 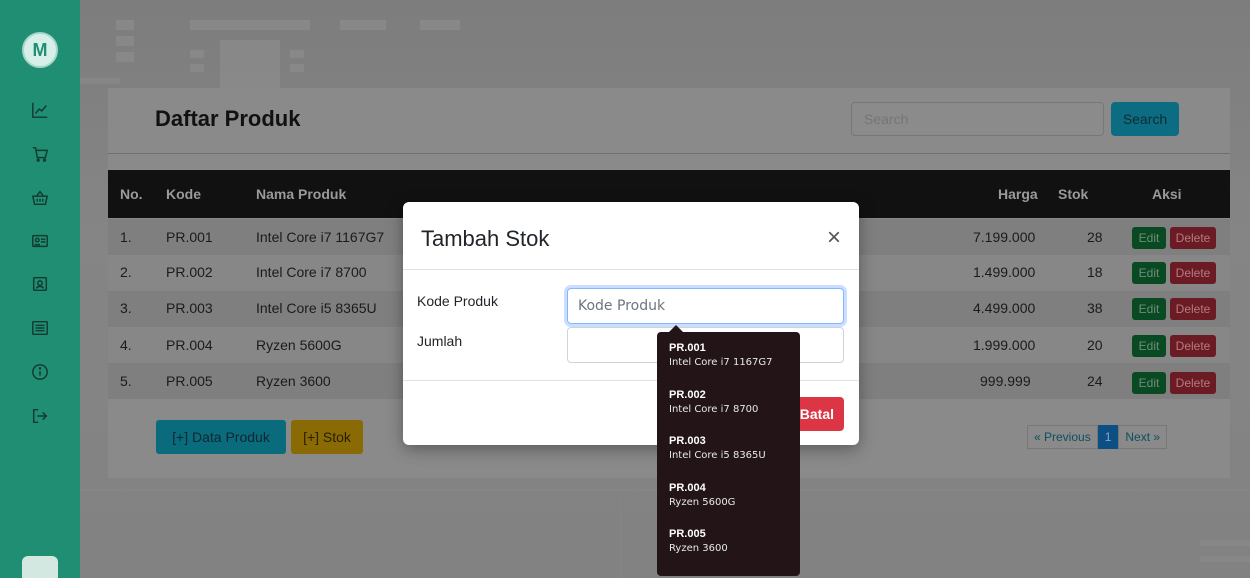 I want to click on row-kode: PR.004, so click(x=189, y=345).